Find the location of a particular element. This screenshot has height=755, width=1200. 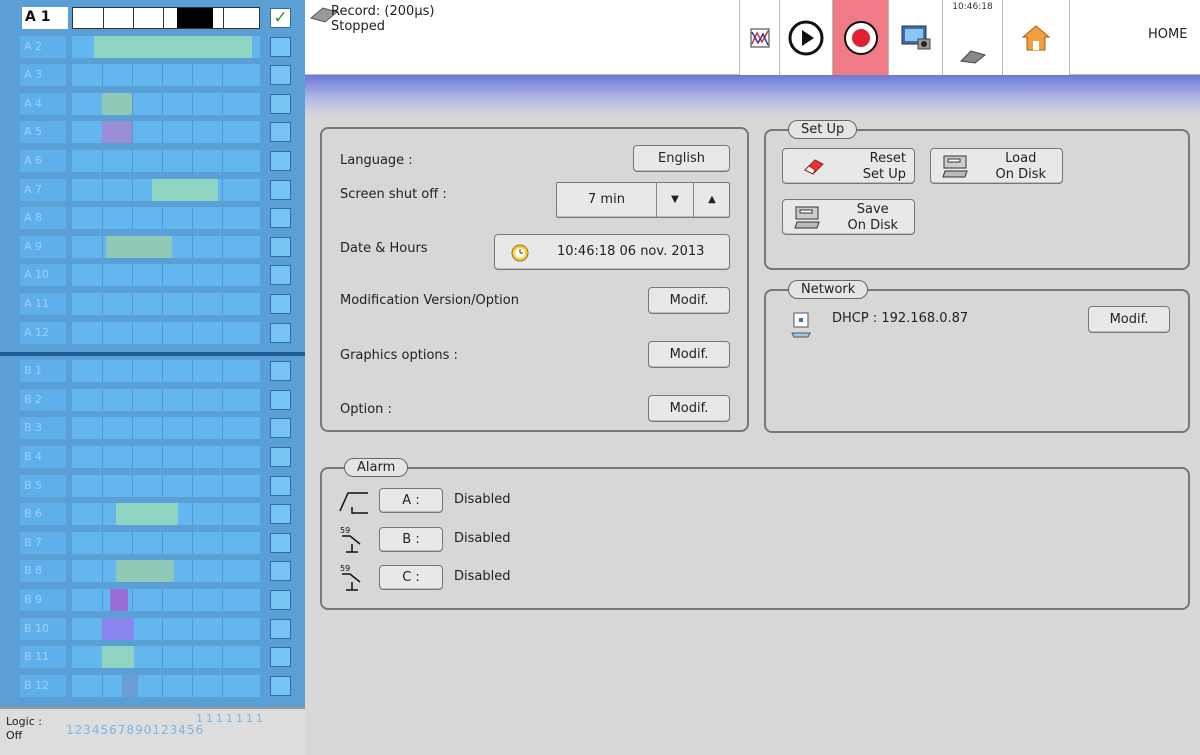

channel-row: A 8 is located at coordinates (152, 218).